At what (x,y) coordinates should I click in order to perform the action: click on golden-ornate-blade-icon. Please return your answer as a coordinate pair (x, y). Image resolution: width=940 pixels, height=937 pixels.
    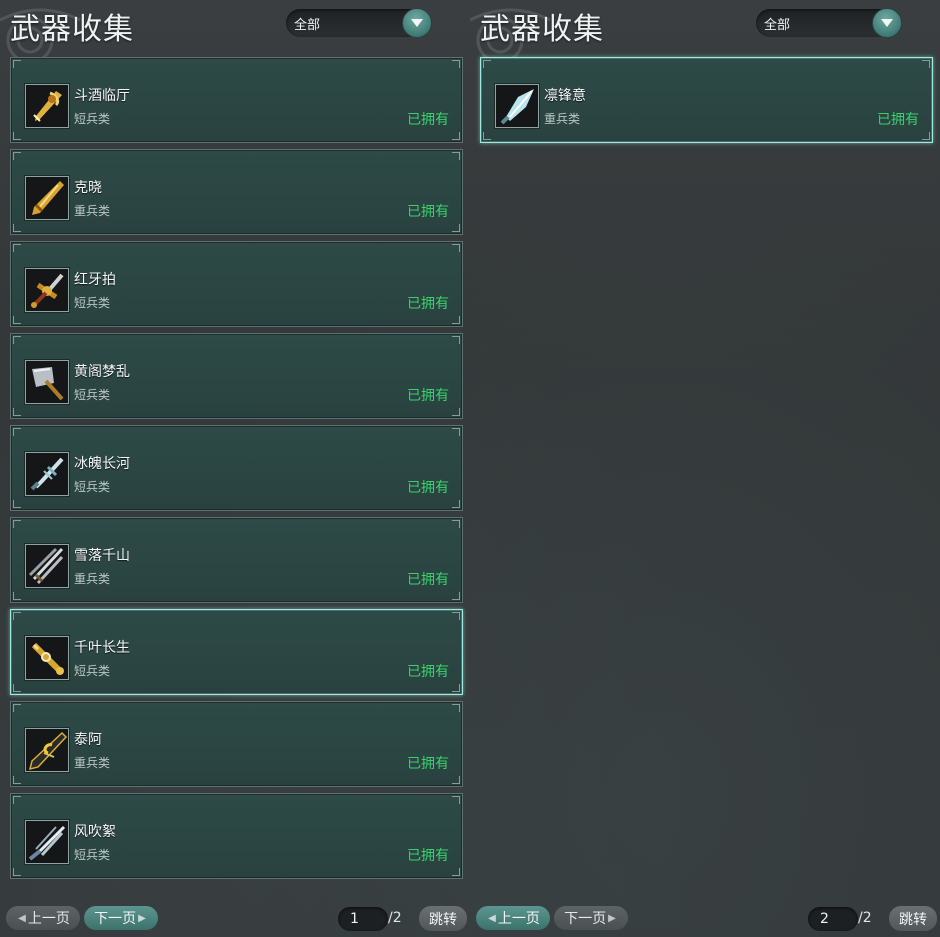
    Looking at the image, I should click on (47, 106).